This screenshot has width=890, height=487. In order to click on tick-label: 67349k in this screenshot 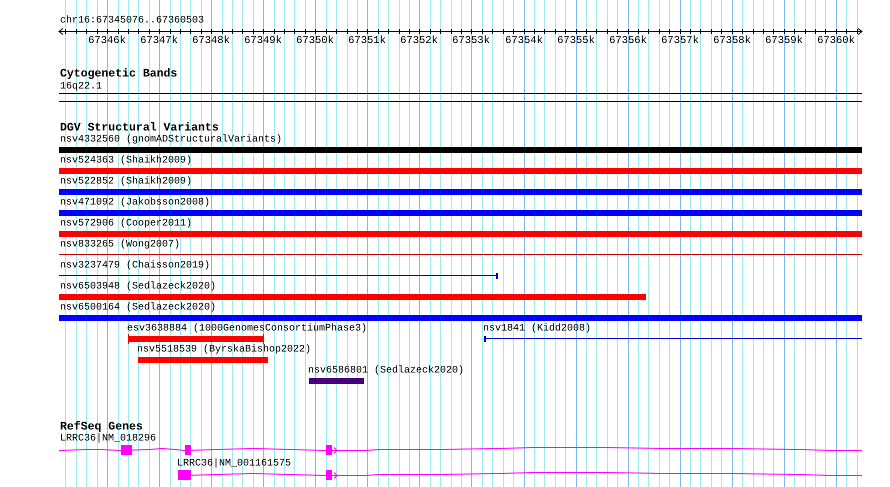, I will do `click(263, 41)`.